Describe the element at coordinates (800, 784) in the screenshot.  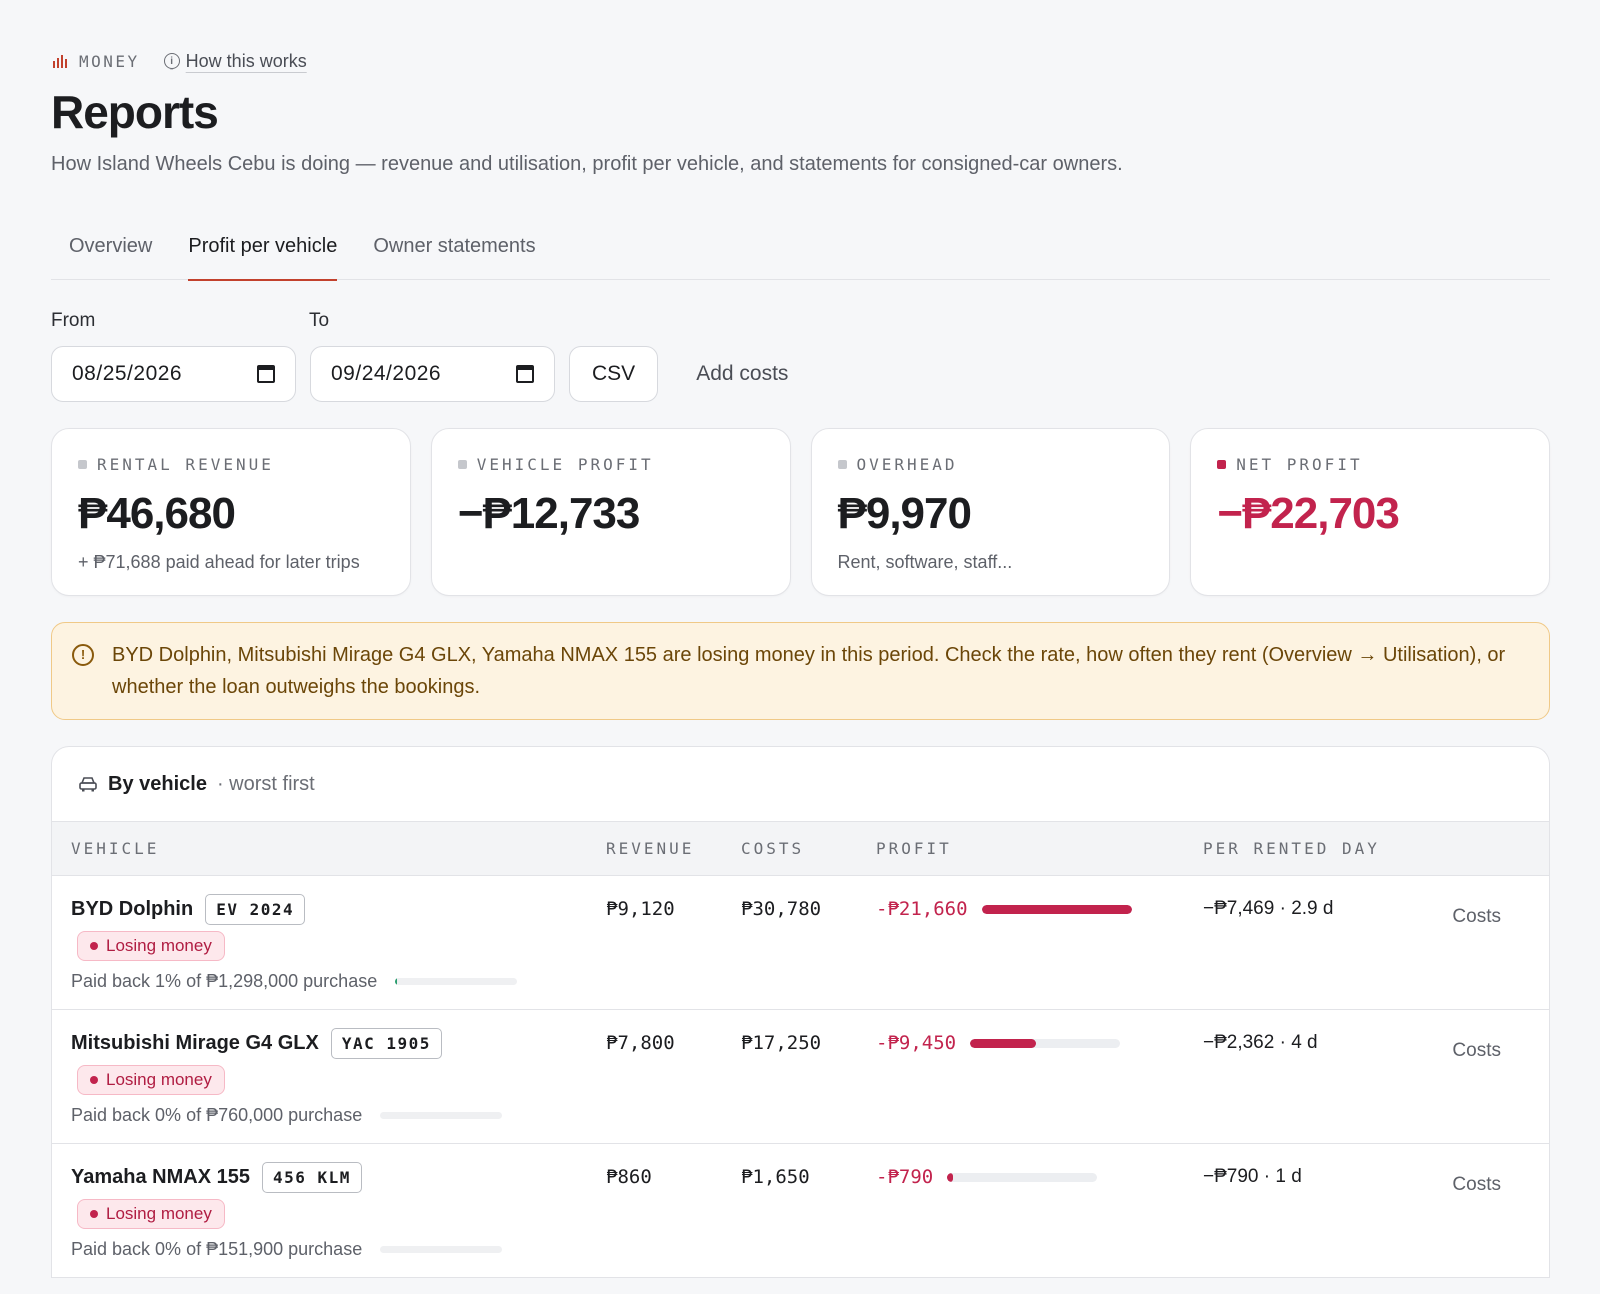
I see `panel-header: By vehicle · worst first` at that location.